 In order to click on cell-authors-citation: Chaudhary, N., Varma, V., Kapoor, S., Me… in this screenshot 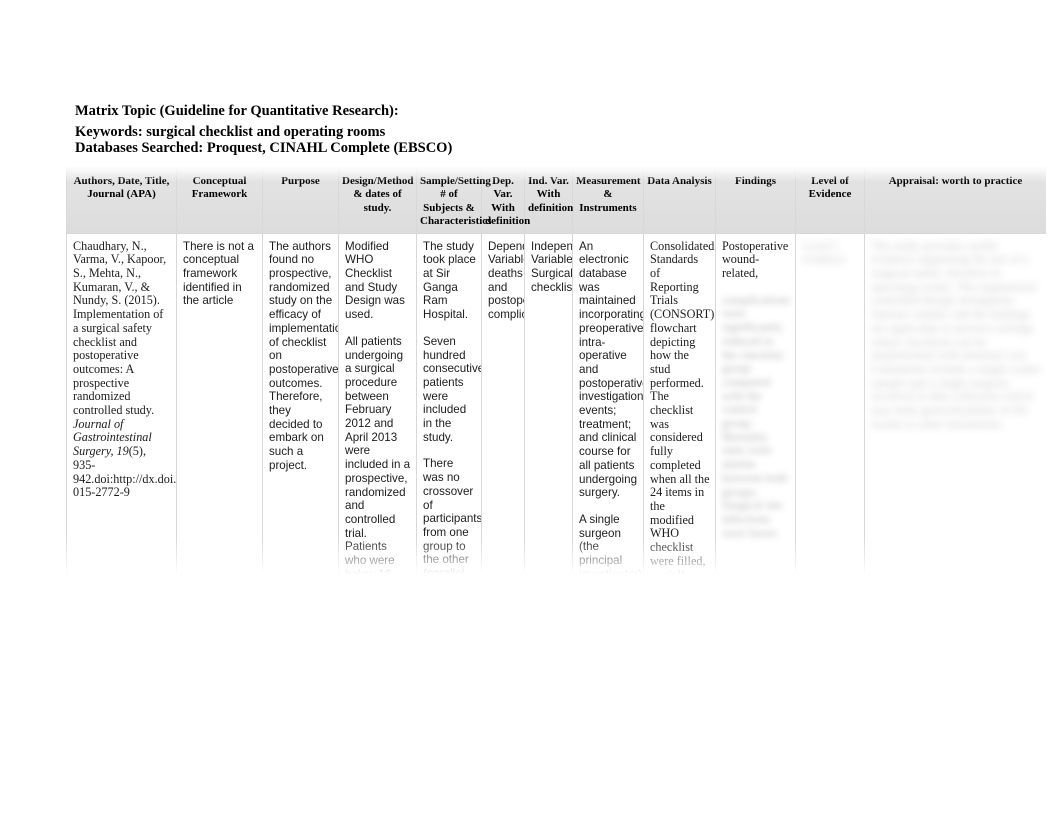, I will do `click(121, 445)`.